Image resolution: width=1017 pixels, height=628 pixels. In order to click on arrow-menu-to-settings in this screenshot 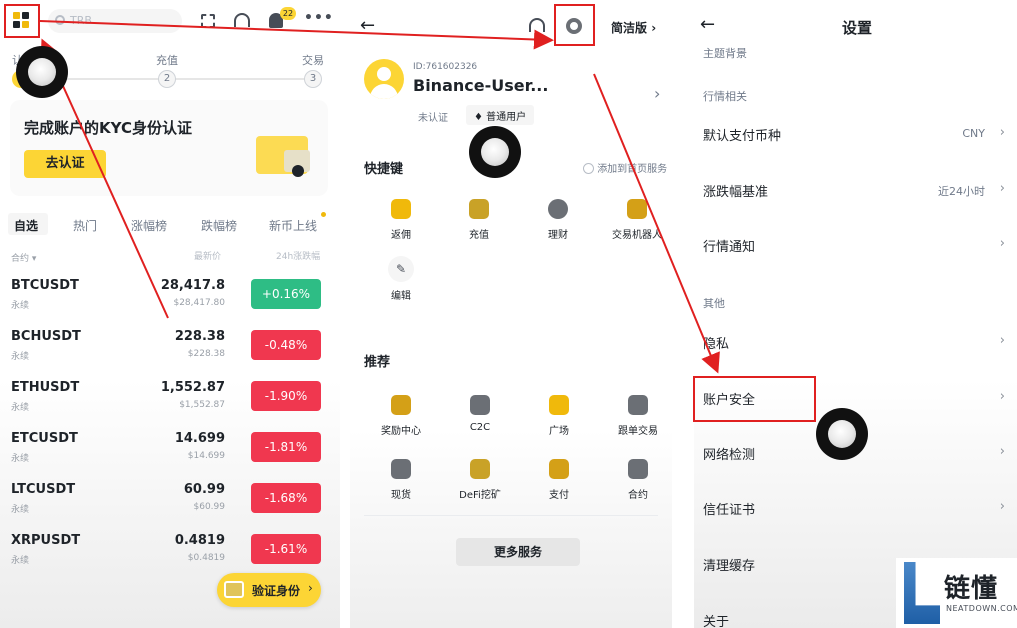, I will do `click(296, 35)`.